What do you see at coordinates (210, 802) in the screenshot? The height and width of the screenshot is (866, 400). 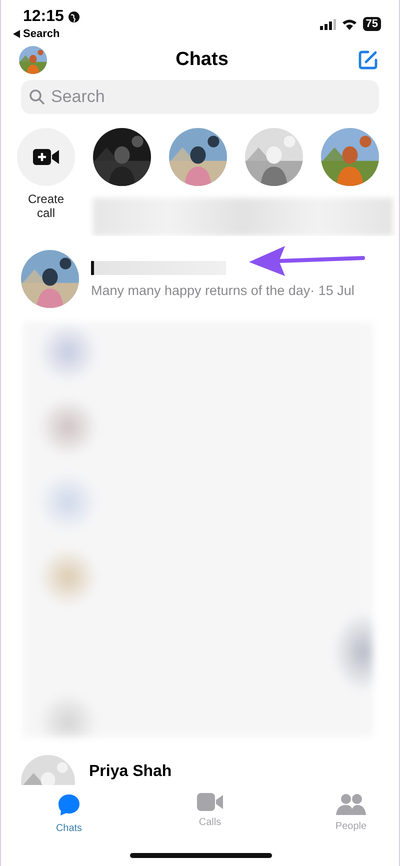 I see `video-camera-icon` at bounding box center [210, 802].